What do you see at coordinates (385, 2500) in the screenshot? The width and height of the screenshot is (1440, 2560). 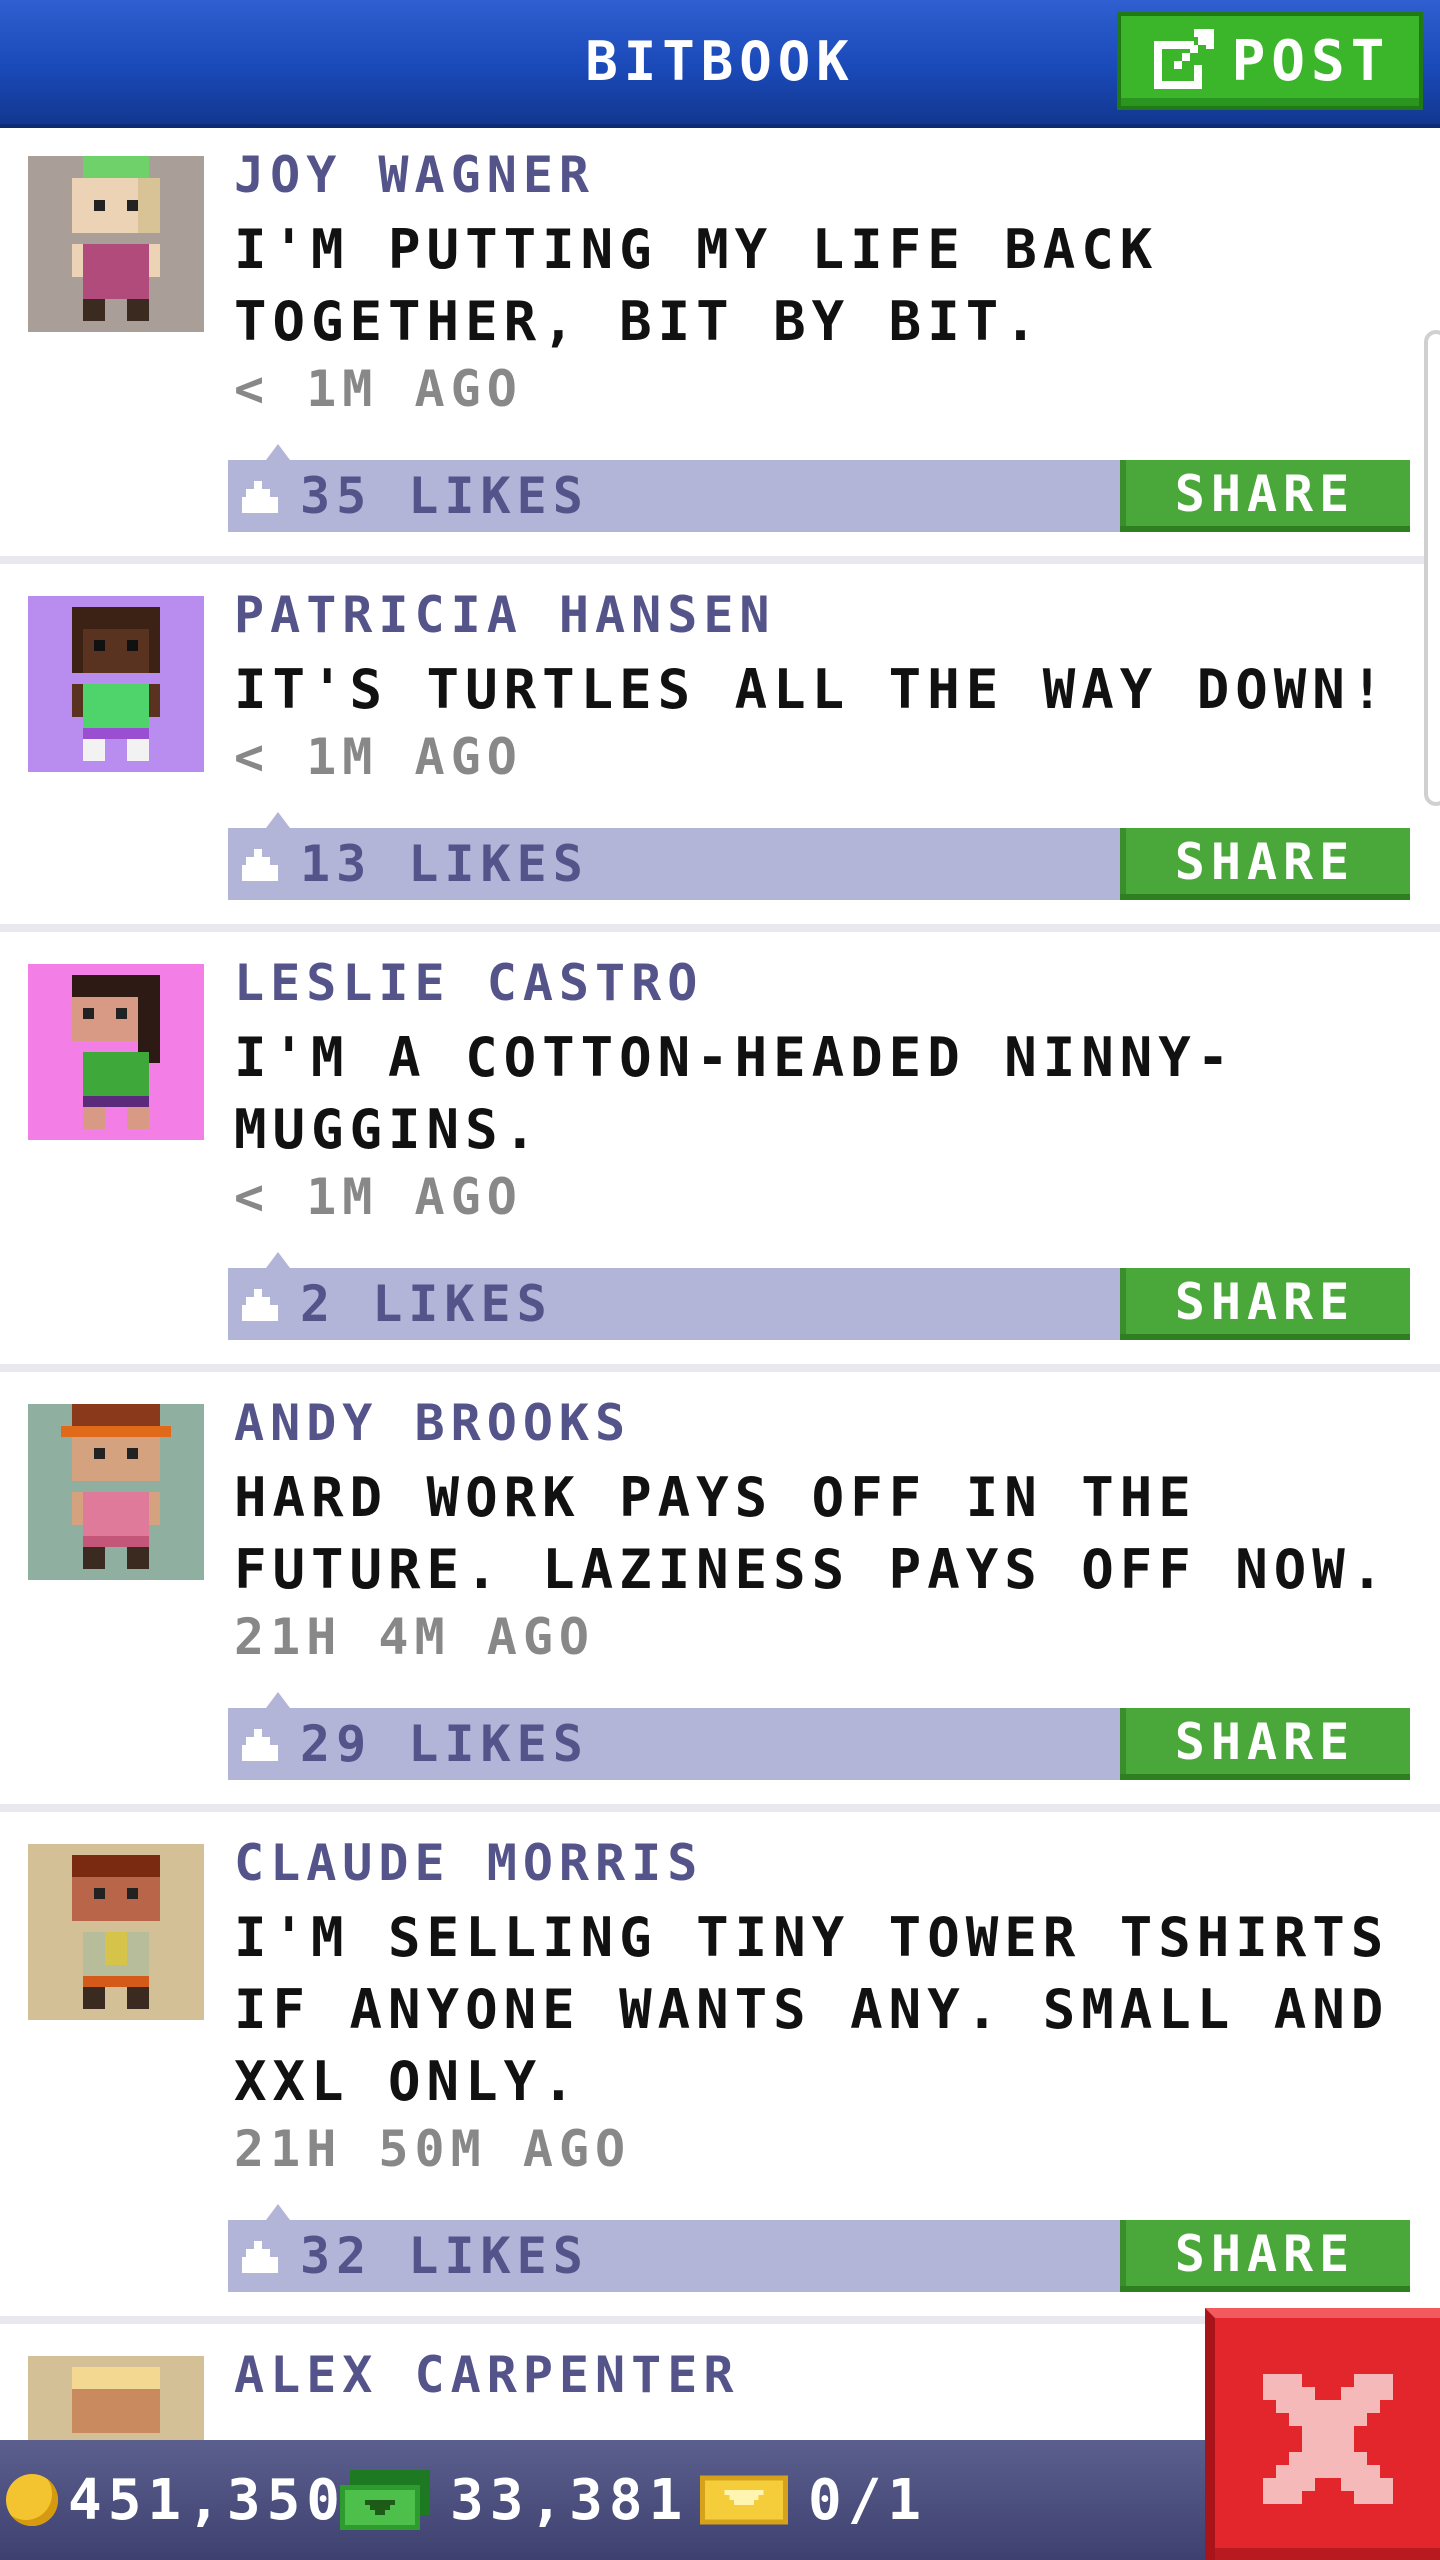 I see `bux-icon` at bounding box center [385, 2500].